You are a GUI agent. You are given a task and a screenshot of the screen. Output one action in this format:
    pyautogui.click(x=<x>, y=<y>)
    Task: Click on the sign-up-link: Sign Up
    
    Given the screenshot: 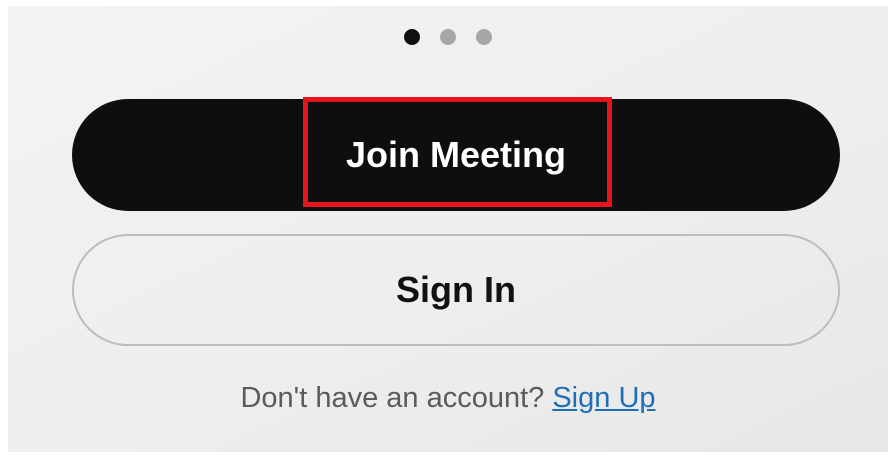 What is the action you would take?
    pyautogui.click(x=603, y=398)
    